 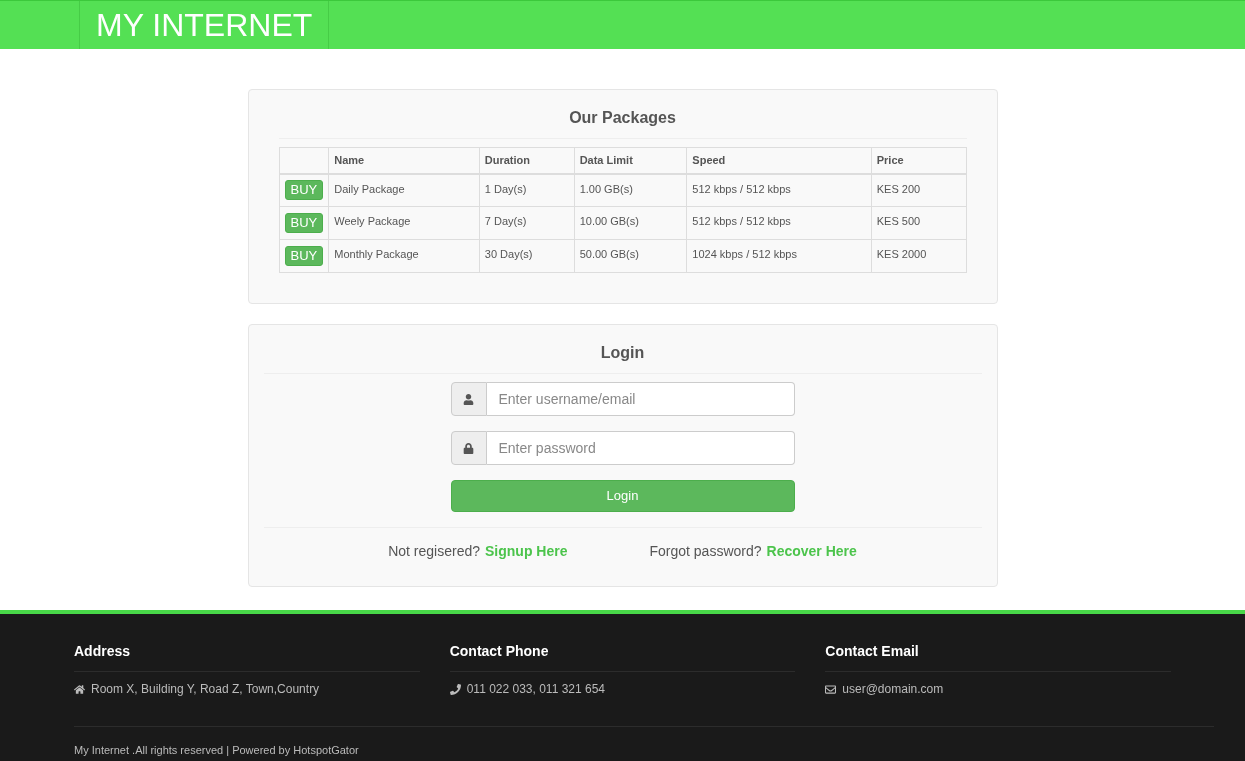 I want to click on footer-heading: Contact Phone, so click(x=622, y=656).